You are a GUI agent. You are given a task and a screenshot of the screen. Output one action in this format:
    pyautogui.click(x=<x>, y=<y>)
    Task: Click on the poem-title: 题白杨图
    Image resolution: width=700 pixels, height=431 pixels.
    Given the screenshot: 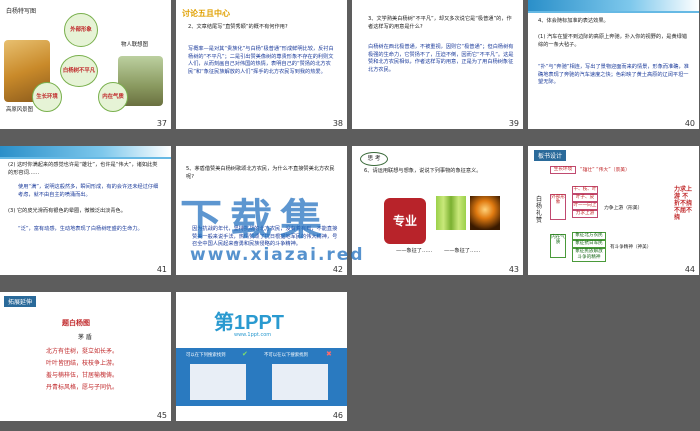 What is the action you would take?
    pyautogui.click(x=76, y=323)
    